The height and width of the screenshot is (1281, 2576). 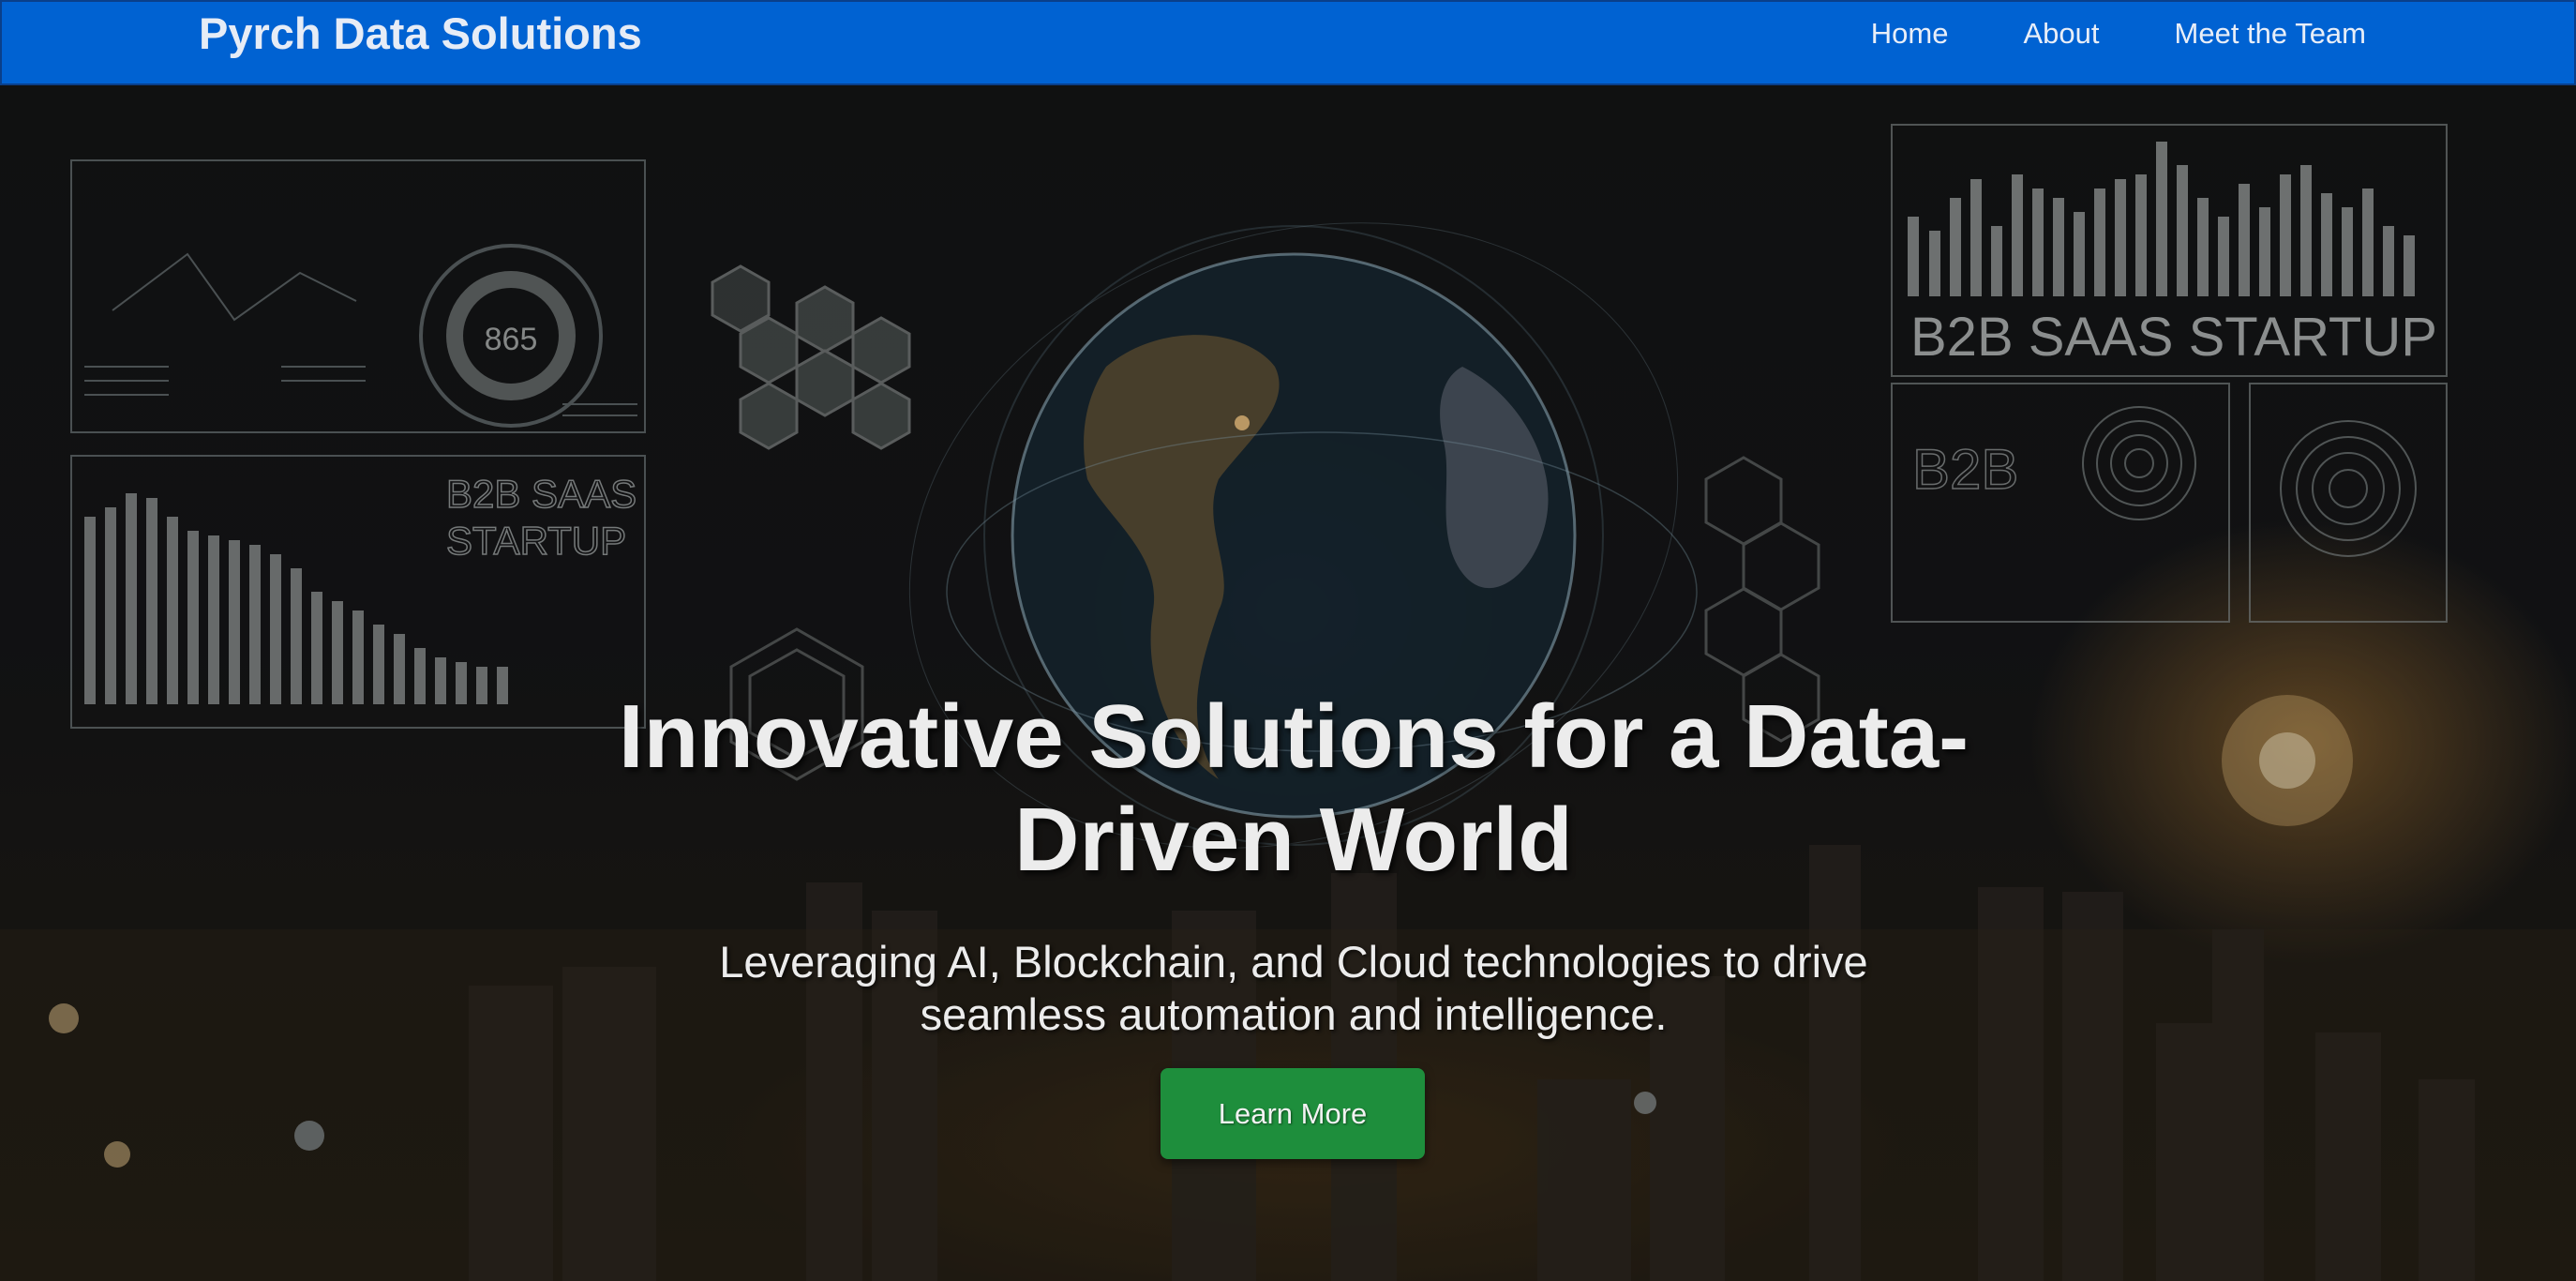 I want to click on brand-logo-text: Pyrch Data Solutions, so click(x=421, y=34).